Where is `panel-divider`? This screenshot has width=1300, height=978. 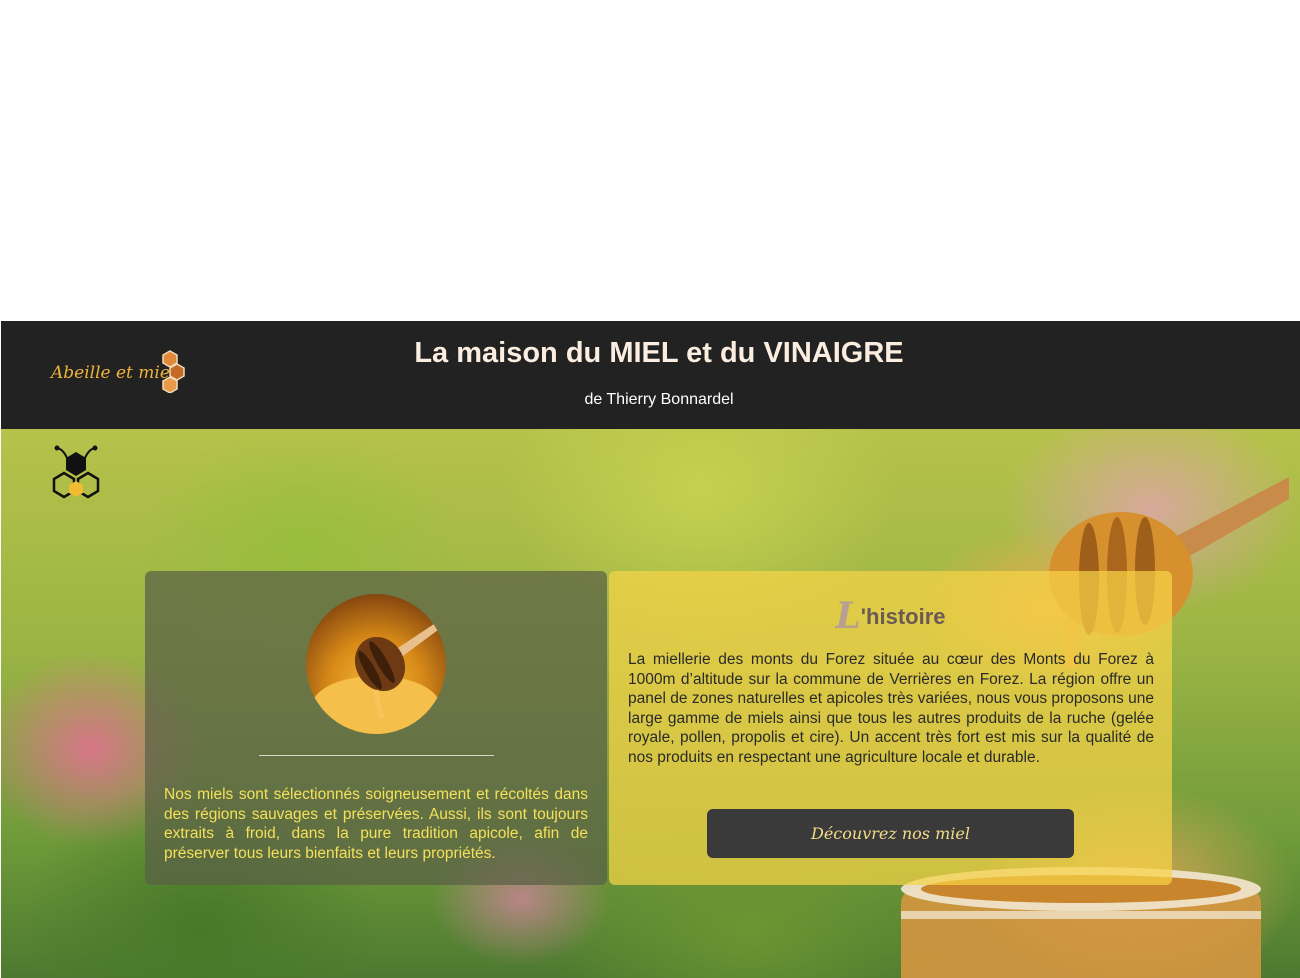 panel-divider is located at coordinates (376, 755).